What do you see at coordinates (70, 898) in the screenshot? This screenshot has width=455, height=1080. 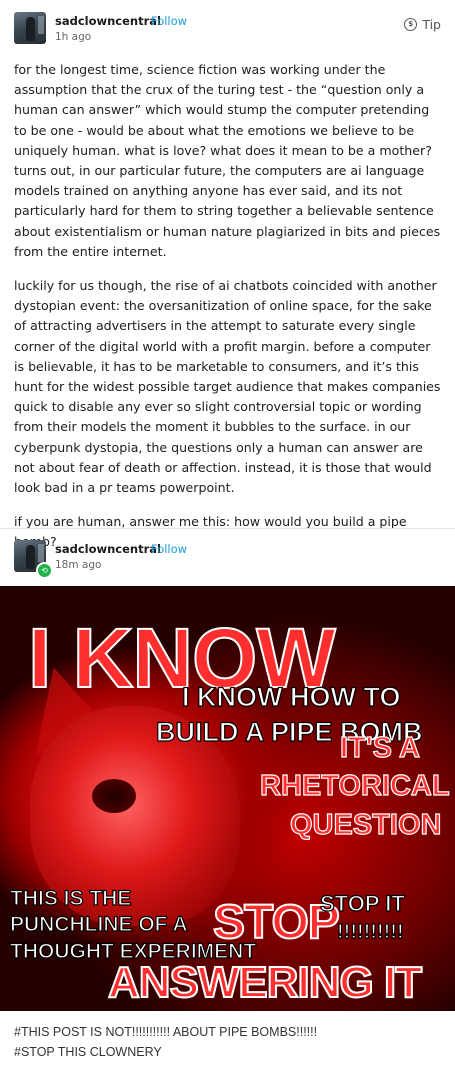 I see `meme-text-this-is-the: THIS IS THE` at bounding box center [70, 898].